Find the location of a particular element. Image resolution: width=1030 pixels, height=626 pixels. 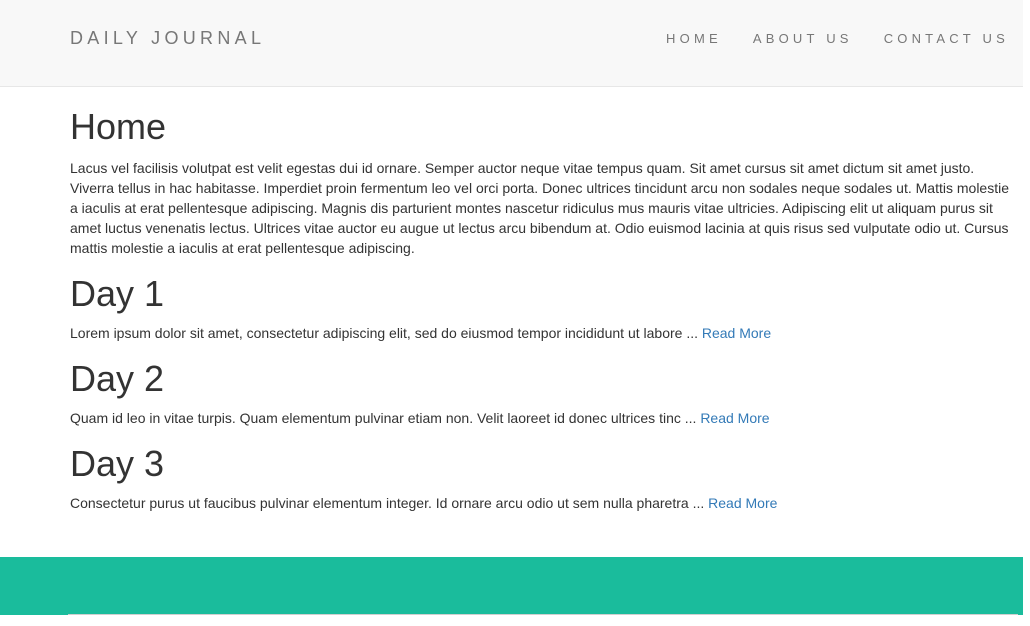

nav-link-home: HOME is located at coordinates (694, 38).